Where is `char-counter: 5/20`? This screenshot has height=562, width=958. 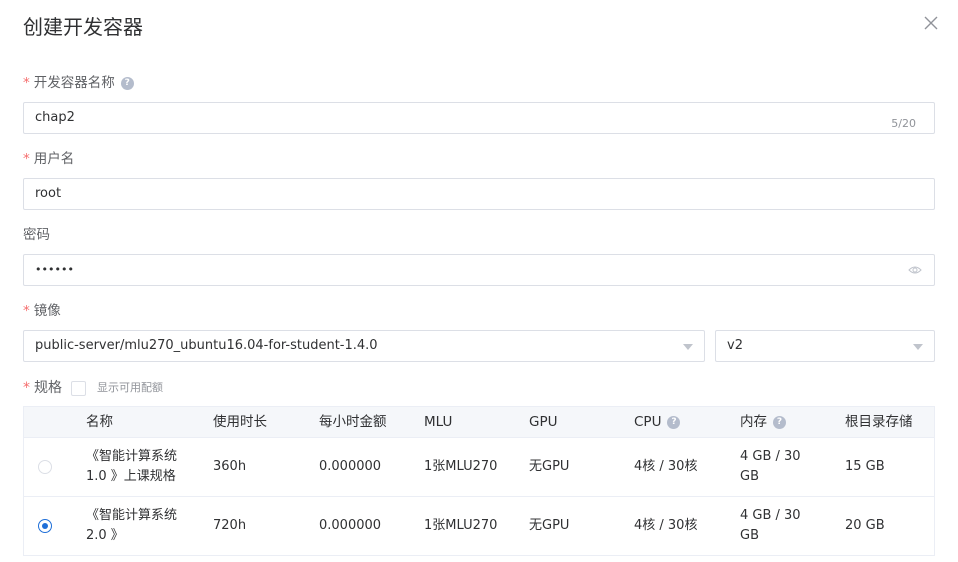 char-counter: 5/20 is located at coordinates (903, 123).